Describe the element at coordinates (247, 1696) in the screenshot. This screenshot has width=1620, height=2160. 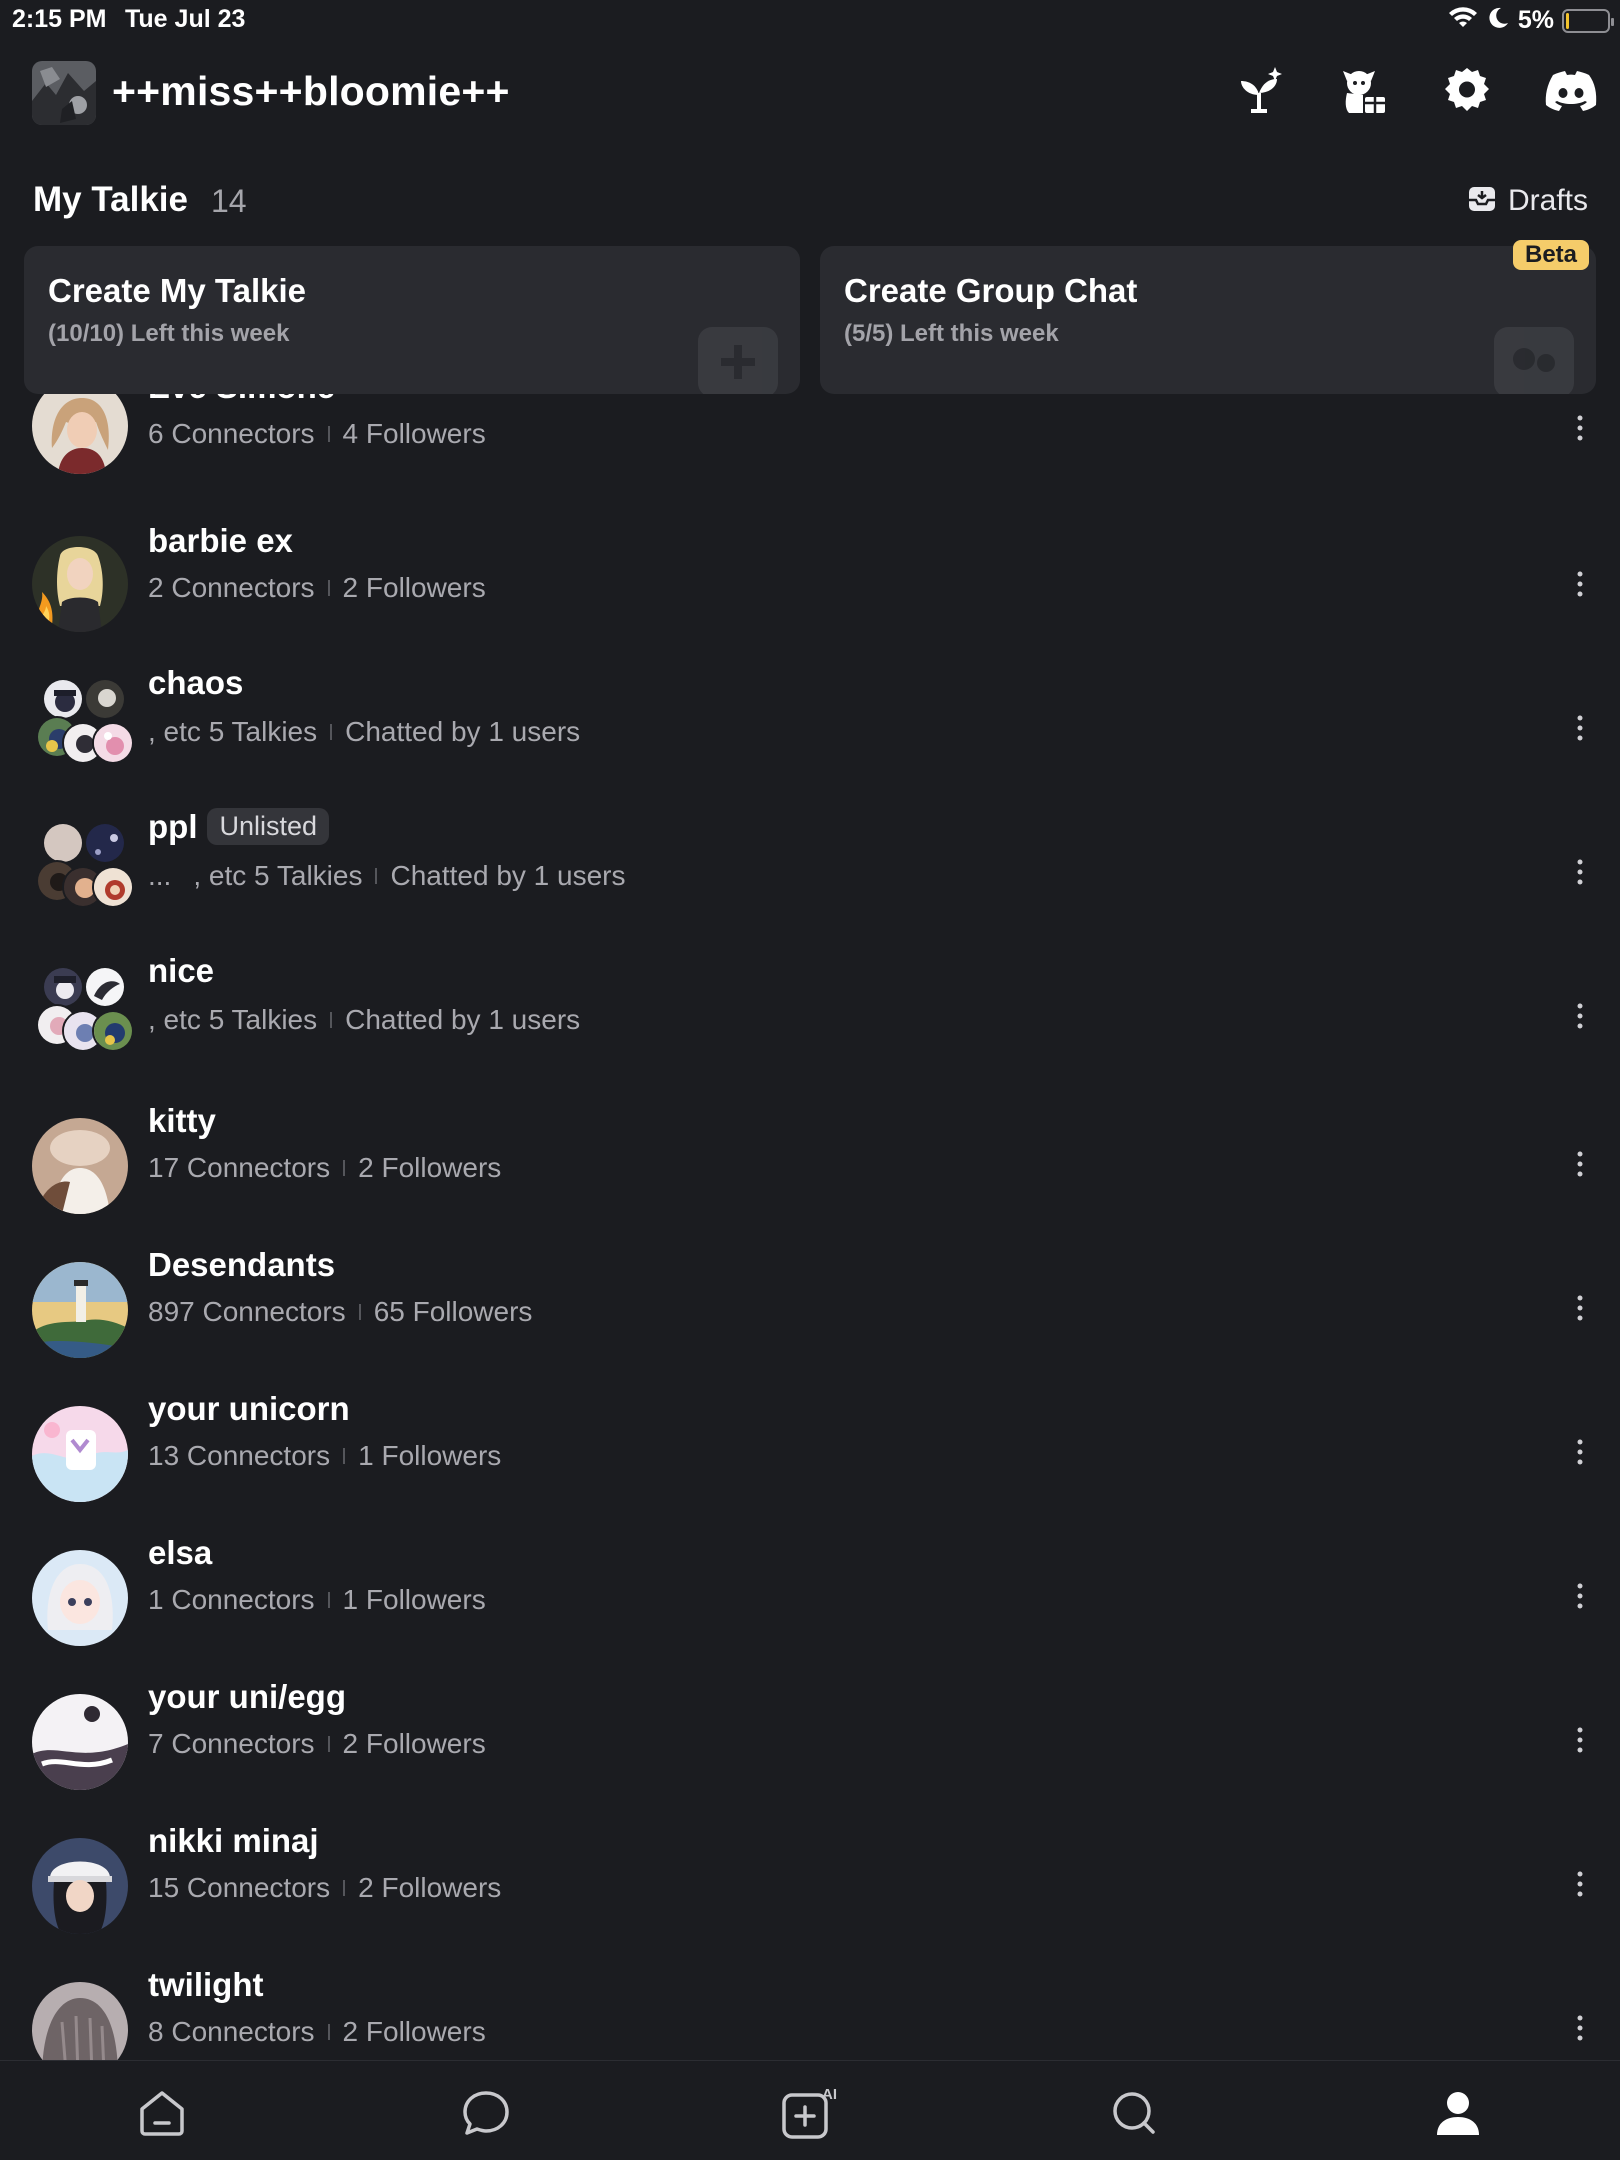
I see `talkie-name: your uni/egg` at that location.